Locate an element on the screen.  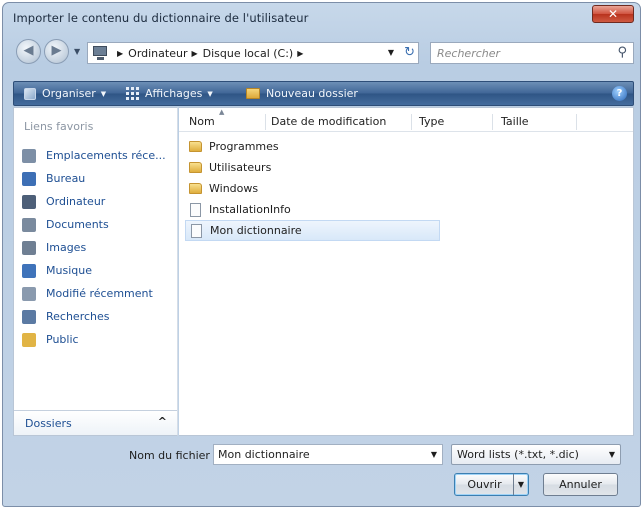
open-button: Ouvrir ▼ is located at coordinates (491, 484).